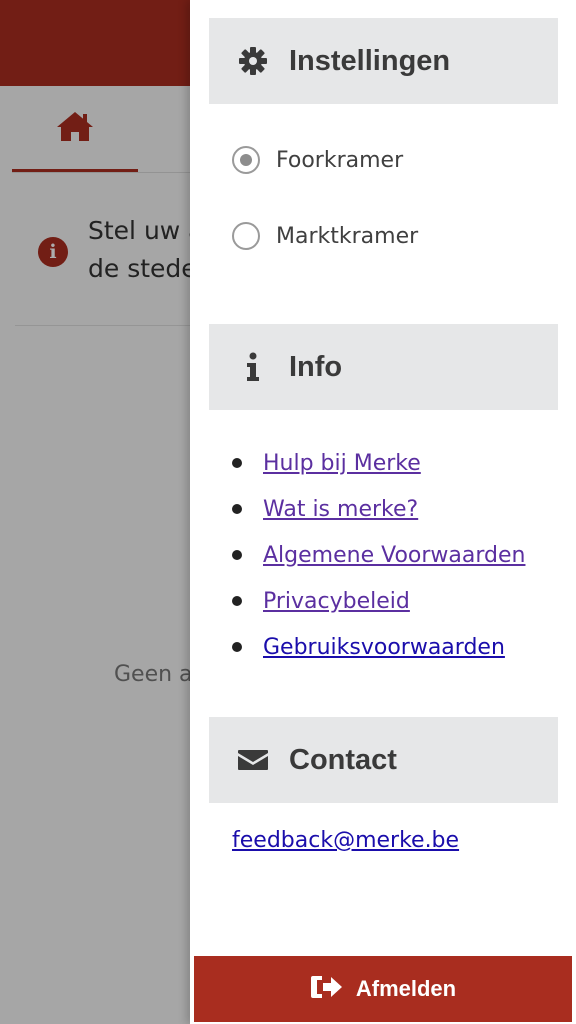 This screenshot has width=576, height=1024. Describe the element at coordinates (253, 367) in the screenshot. I see `info-icon` at that location.